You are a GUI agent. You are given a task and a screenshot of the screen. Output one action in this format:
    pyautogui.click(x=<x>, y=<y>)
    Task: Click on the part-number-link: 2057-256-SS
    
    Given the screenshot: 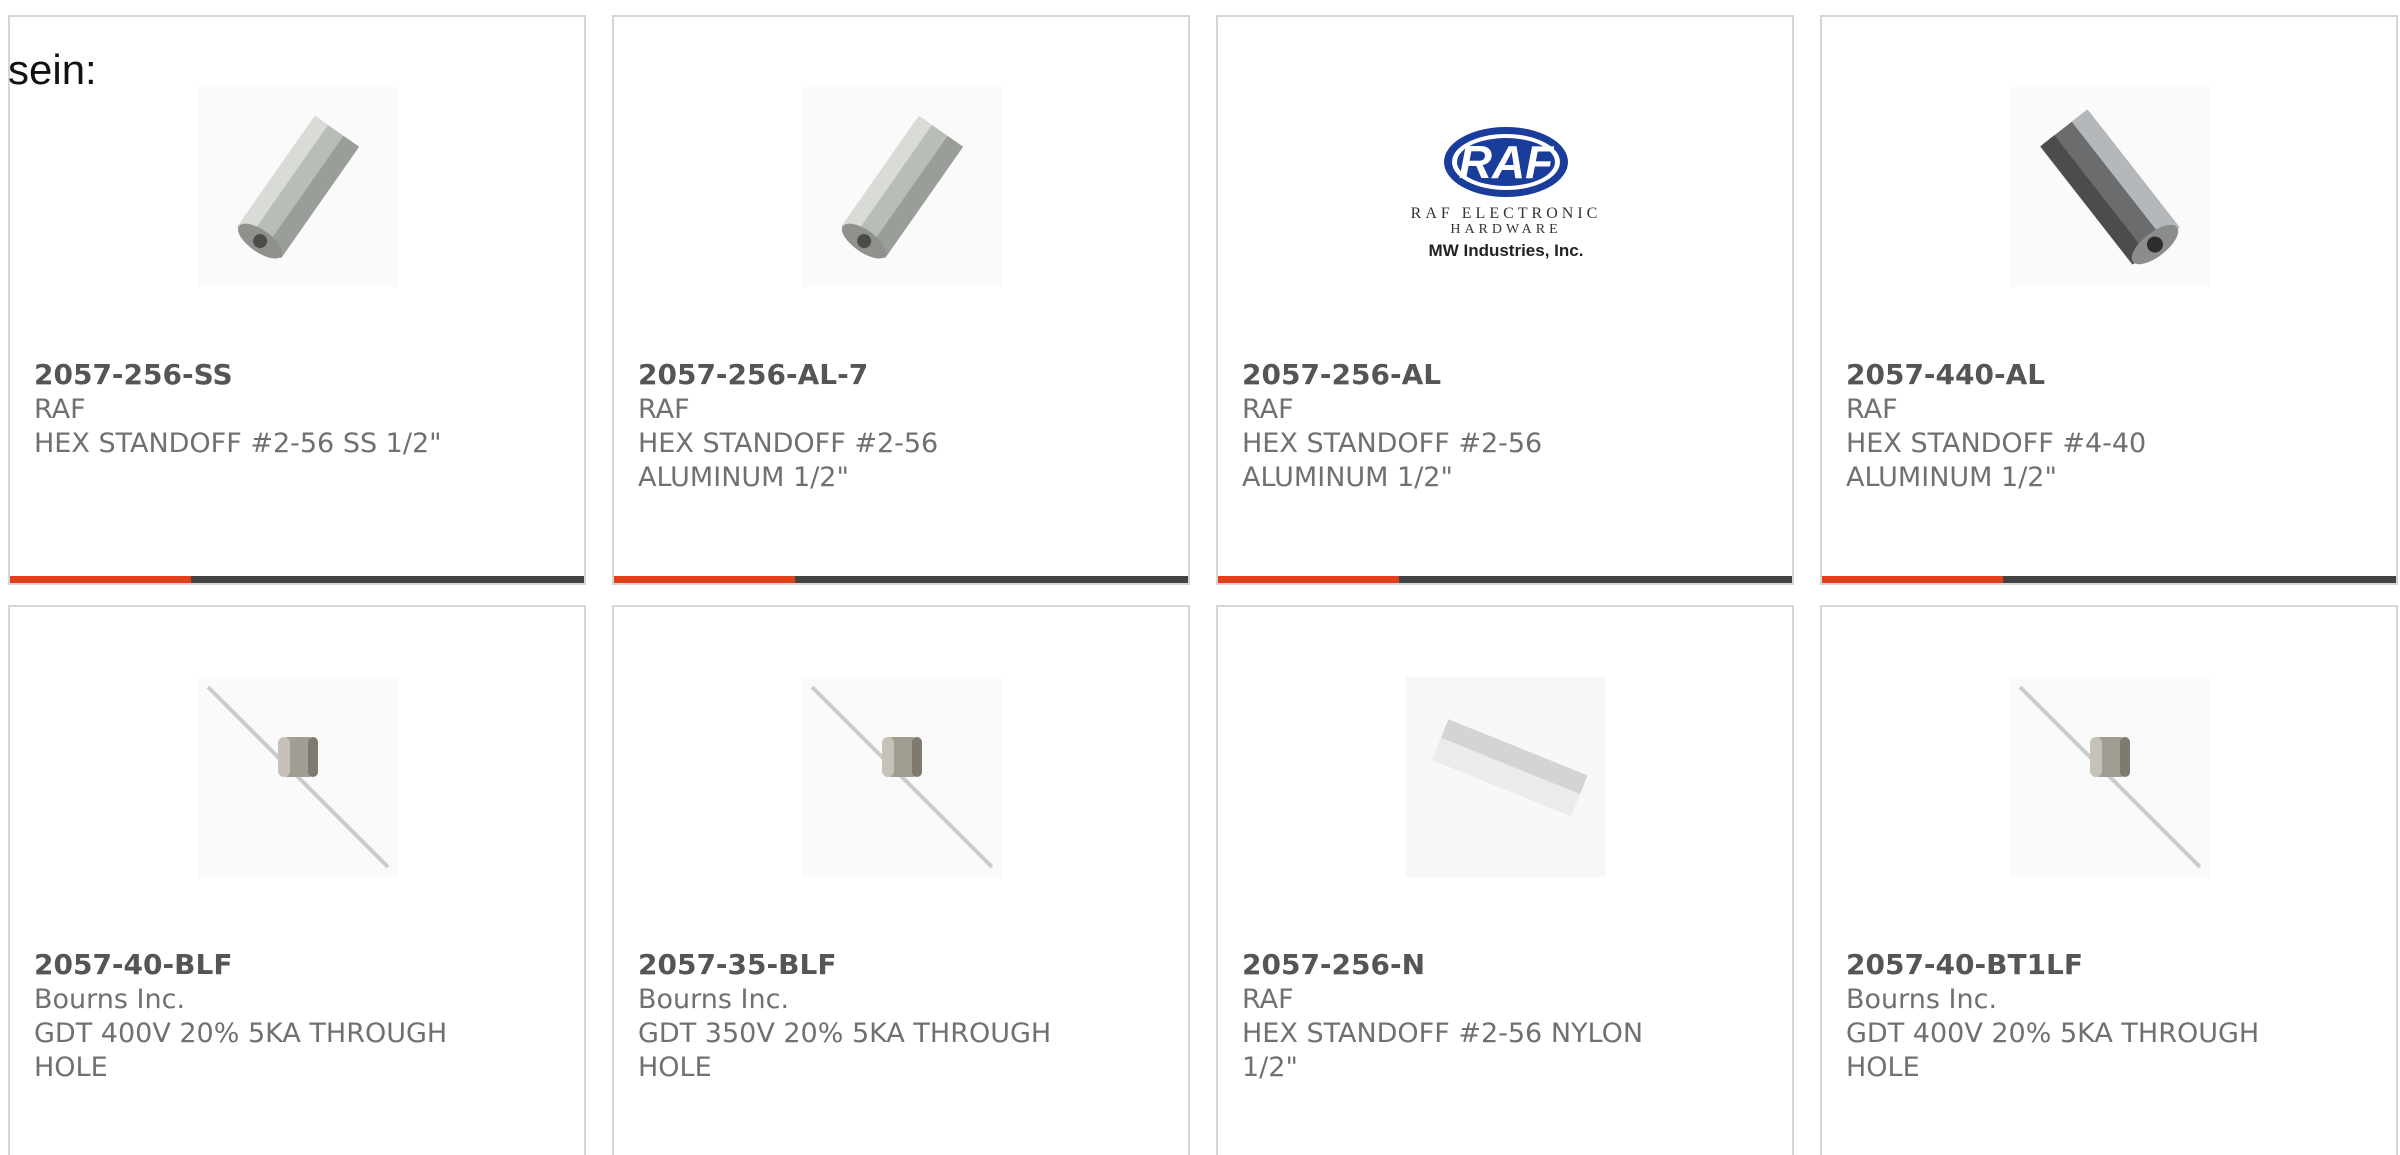 What is the action you would take?
    pyautogui.click(x=297, y=375)
    